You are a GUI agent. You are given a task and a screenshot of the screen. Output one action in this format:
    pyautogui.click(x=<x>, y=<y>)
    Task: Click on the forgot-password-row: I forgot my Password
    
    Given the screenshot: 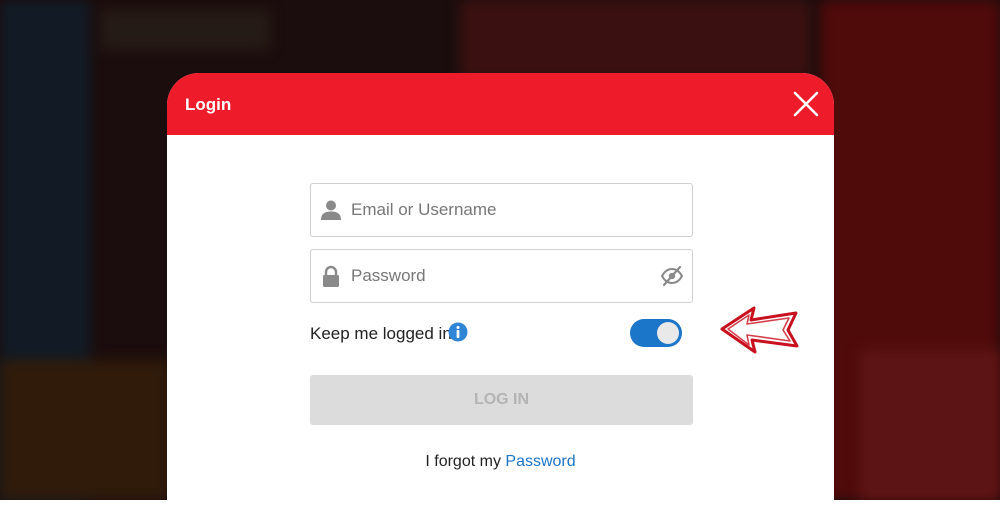 What is the action you would take?
    pyautogui.click(x=500, y=462)
    